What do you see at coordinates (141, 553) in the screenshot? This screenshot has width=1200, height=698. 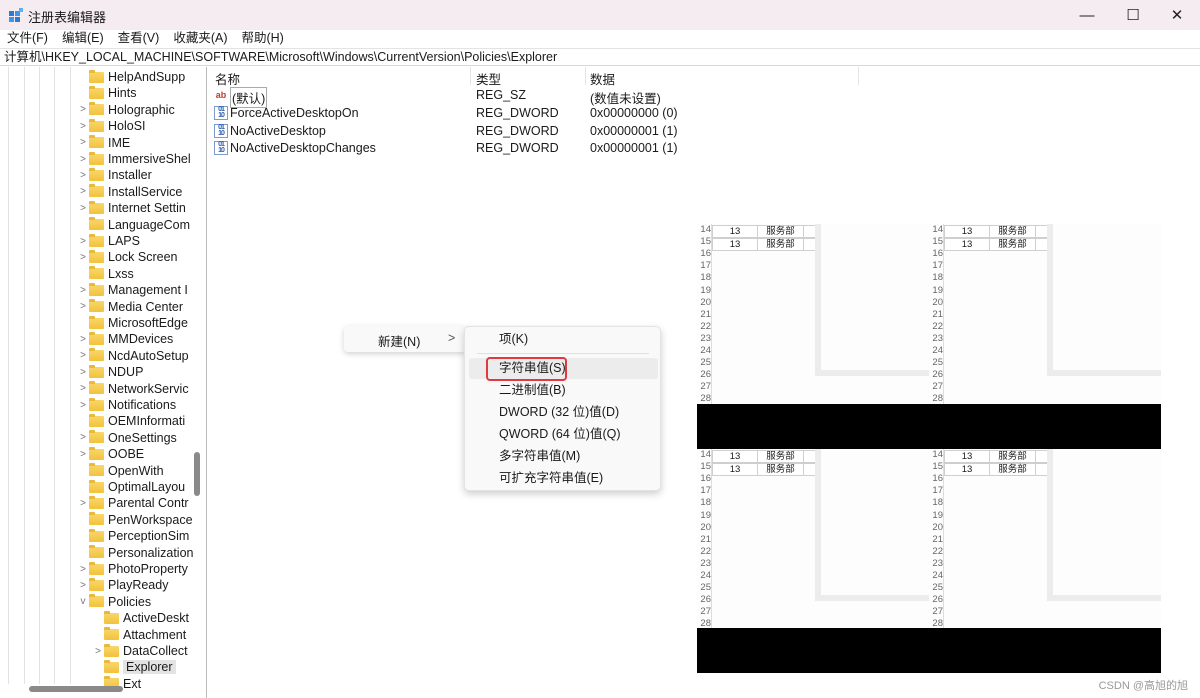 I see `tree-item: Personalization` at bounding box center [141, 553].